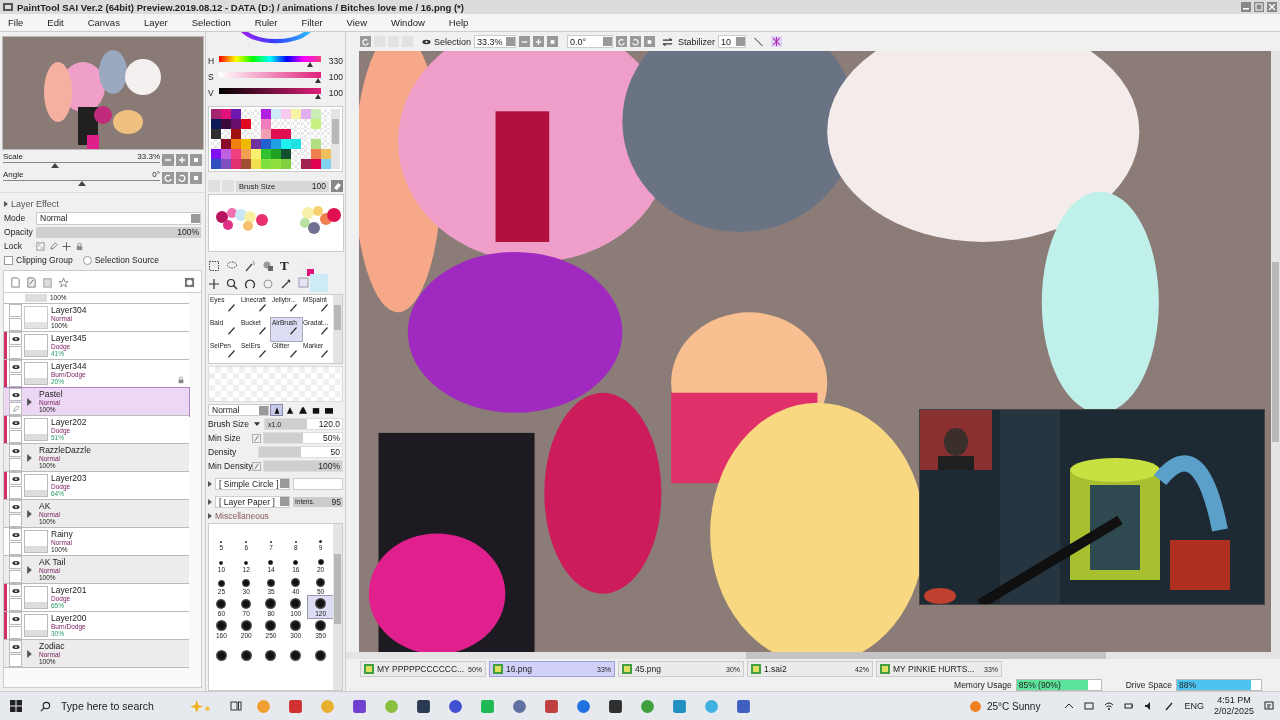  Describe the element at coordinates (212, 61) in the screenshot. I see `slider-label: H` at that location.